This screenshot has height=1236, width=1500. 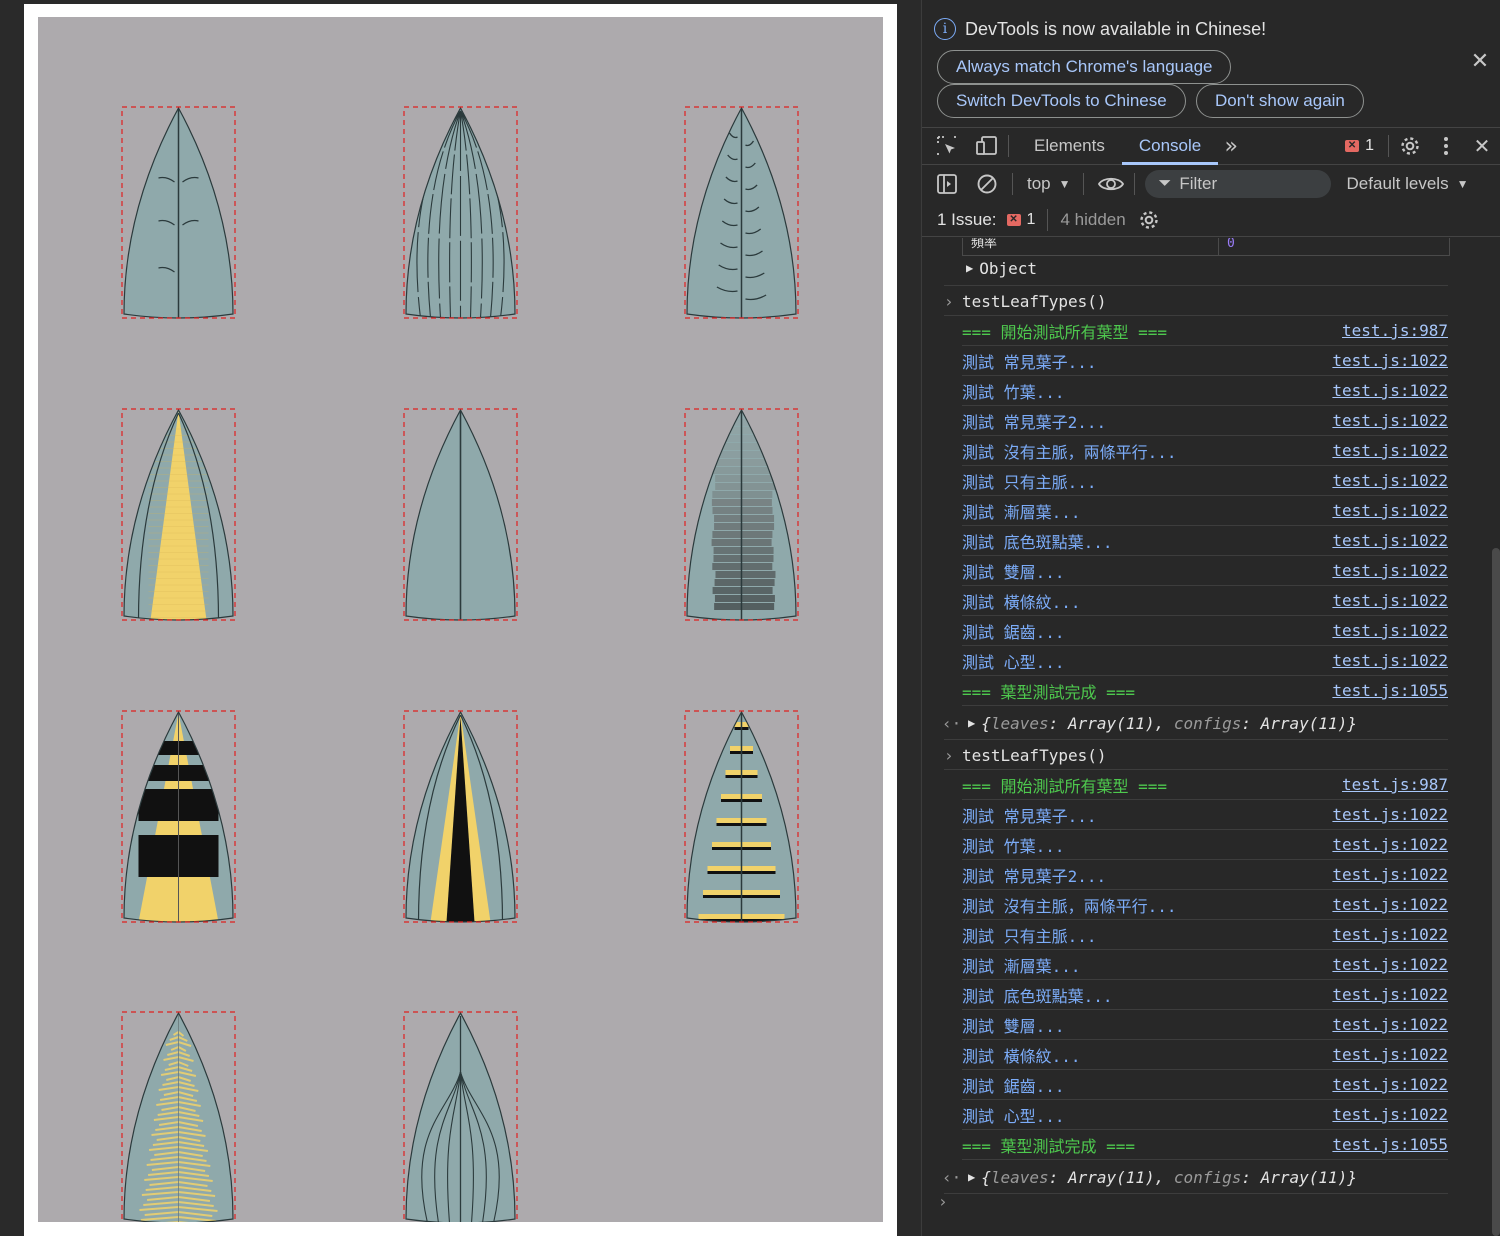 I want to click on tab-console: Console, so click(x=1170, y=146).